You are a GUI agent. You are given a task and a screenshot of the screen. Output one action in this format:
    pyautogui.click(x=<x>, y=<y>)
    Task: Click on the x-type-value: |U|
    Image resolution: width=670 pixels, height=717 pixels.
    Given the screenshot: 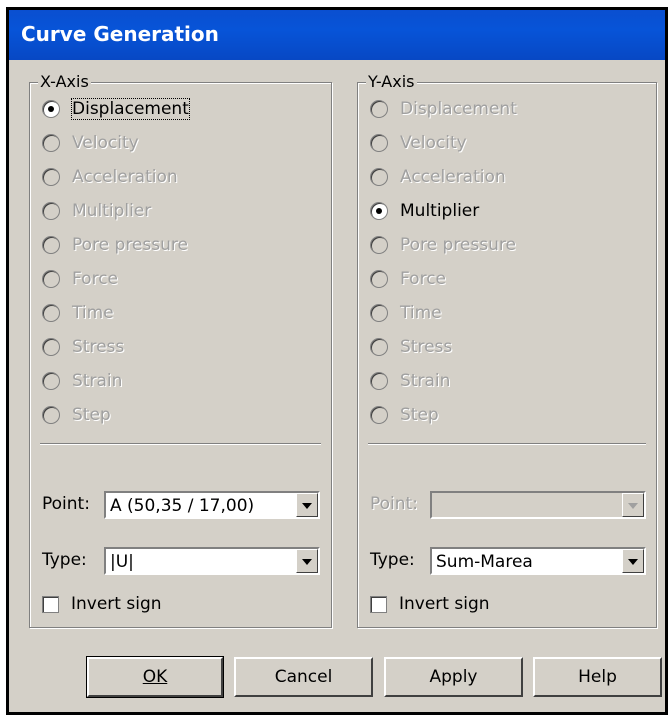 What is the action you would take?
    pyautogui.click(x=122, y=562)
    